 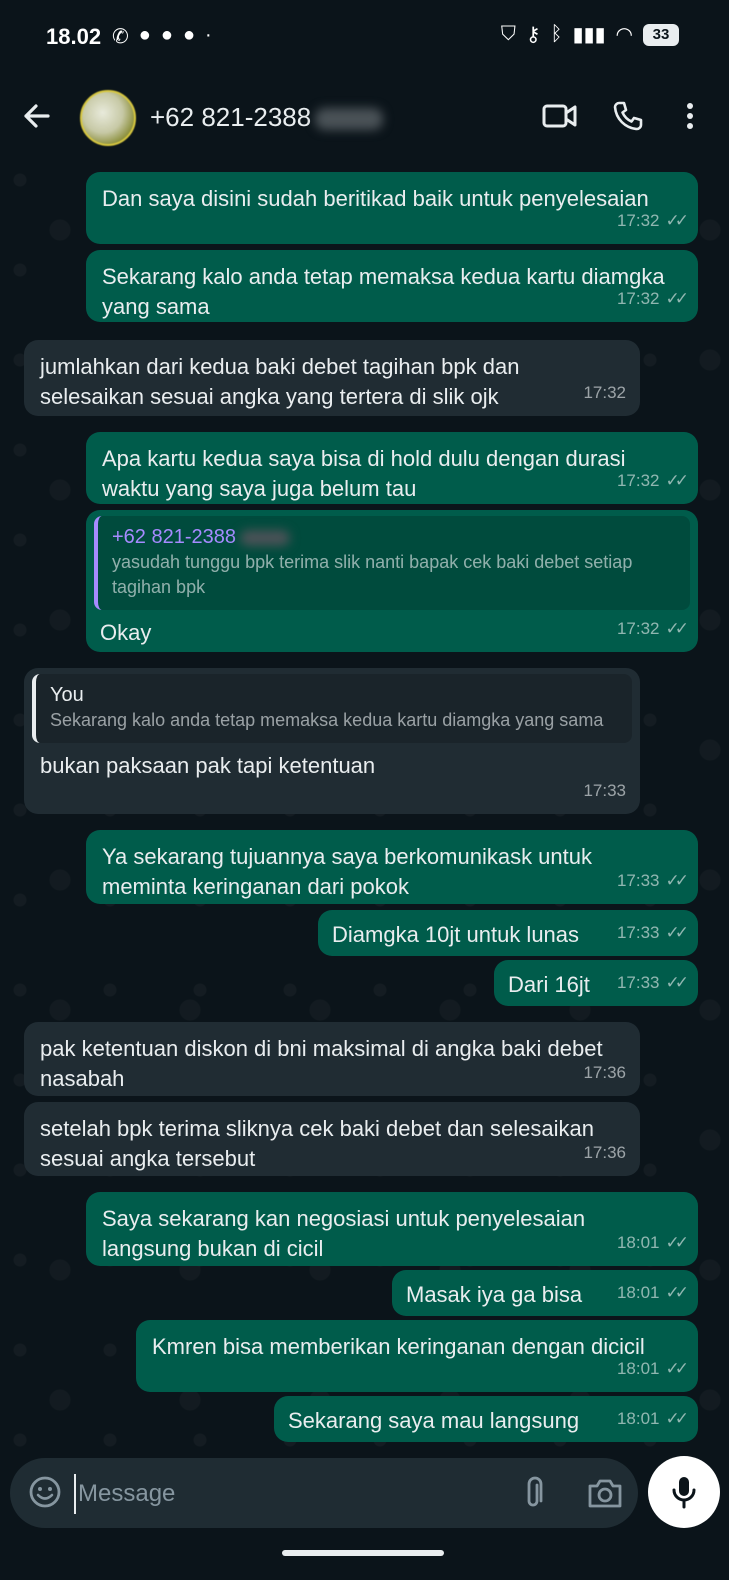 What do you see at coordinates (661, 34) in the screenshot?
I see `battery-icon: 33` at bounding box center [661, 34].